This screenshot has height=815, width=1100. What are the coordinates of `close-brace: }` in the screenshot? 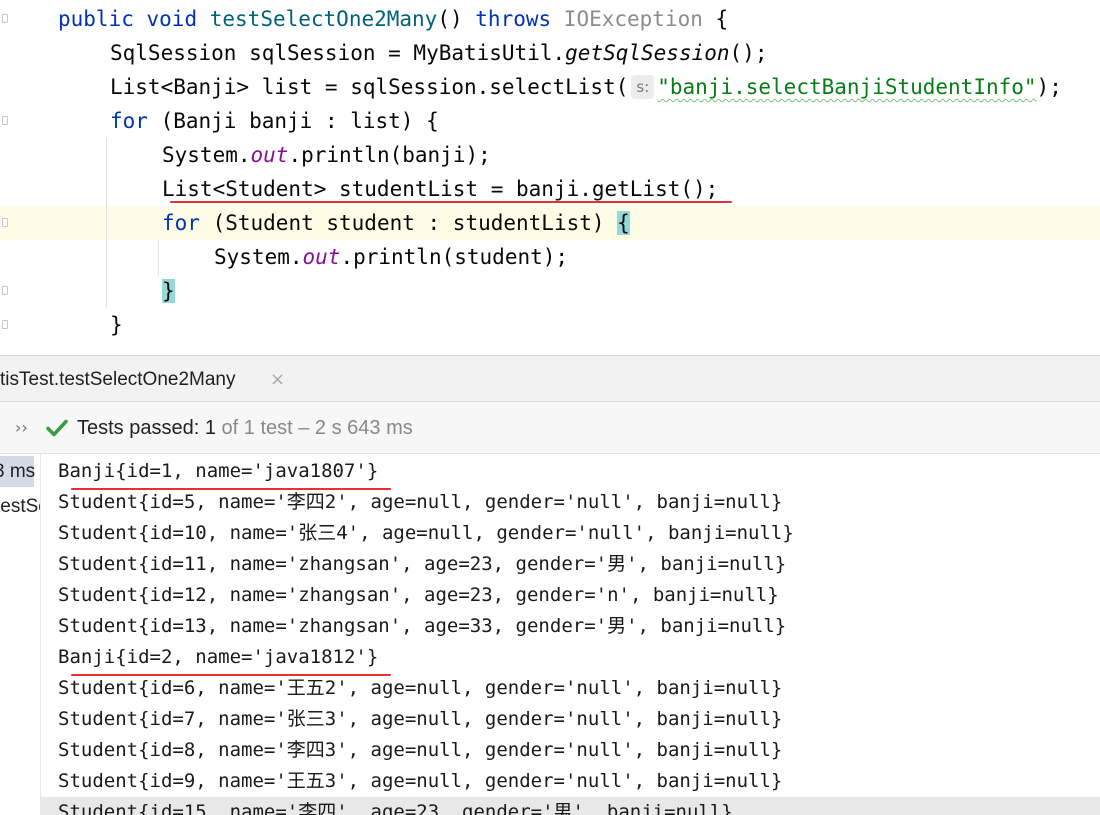 It's located at (116, 325).